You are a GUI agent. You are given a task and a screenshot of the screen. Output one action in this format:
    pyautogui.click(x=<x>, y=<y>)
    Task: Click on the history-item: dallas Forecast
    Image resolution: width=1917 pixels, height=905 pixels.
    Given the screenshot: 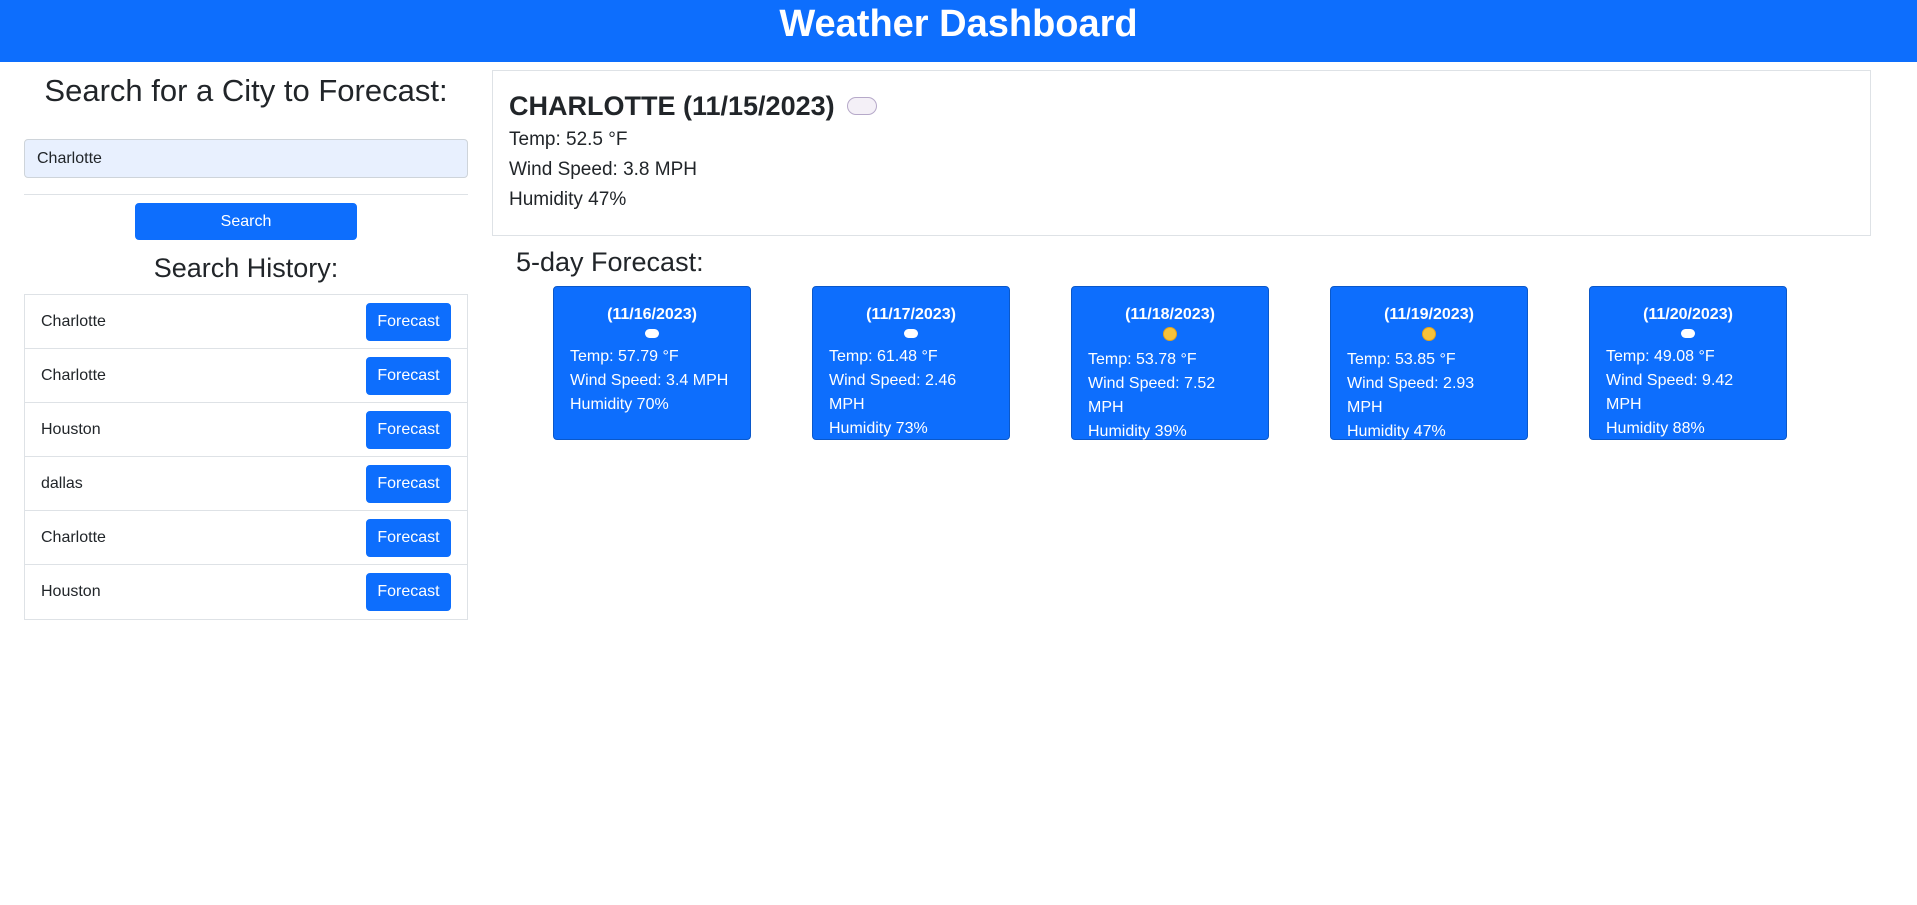 What is the action you would take?
    pyautogui.click(x=246, y=484)
    